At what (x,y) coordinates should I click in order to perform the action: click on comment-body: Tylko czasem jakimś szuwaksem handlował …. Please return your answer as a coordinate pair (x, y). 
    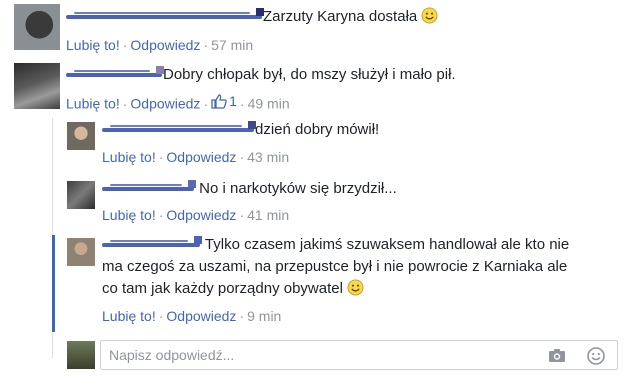
    Looking at the image, I should click on (357, 267).